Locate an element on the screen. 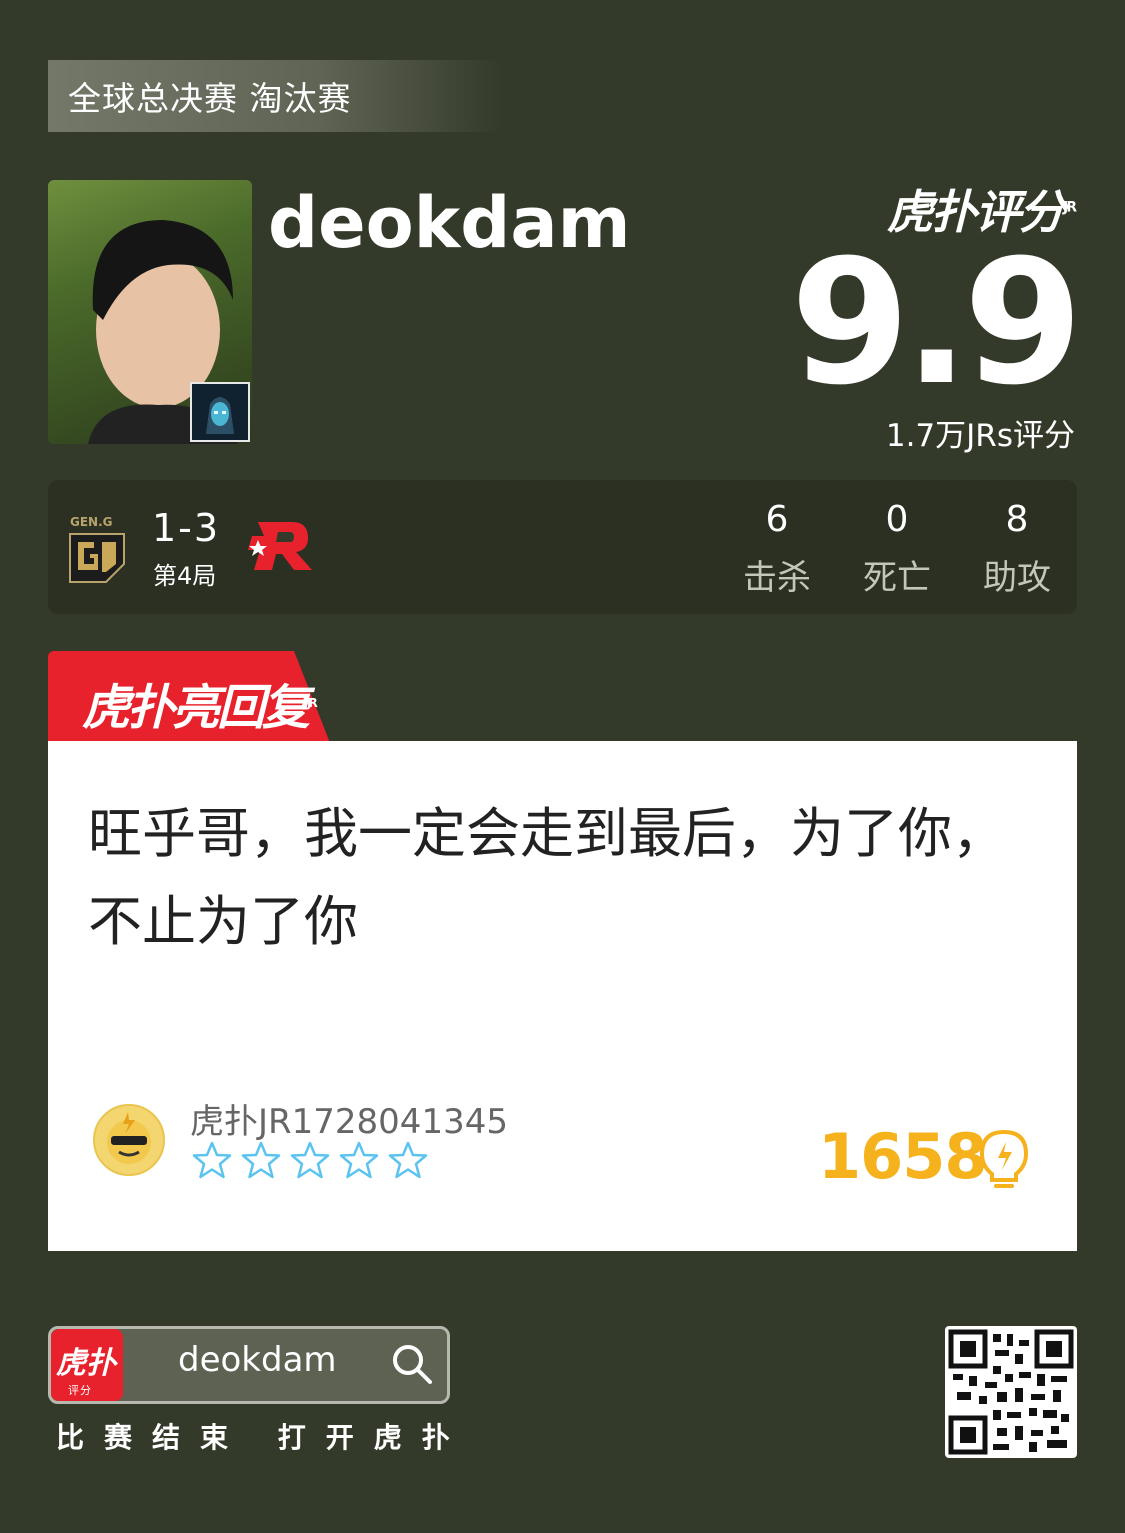 The image size is (1125, 1533). gen-g-logo-icon: GEN.G is located at coordinates (97, 549).